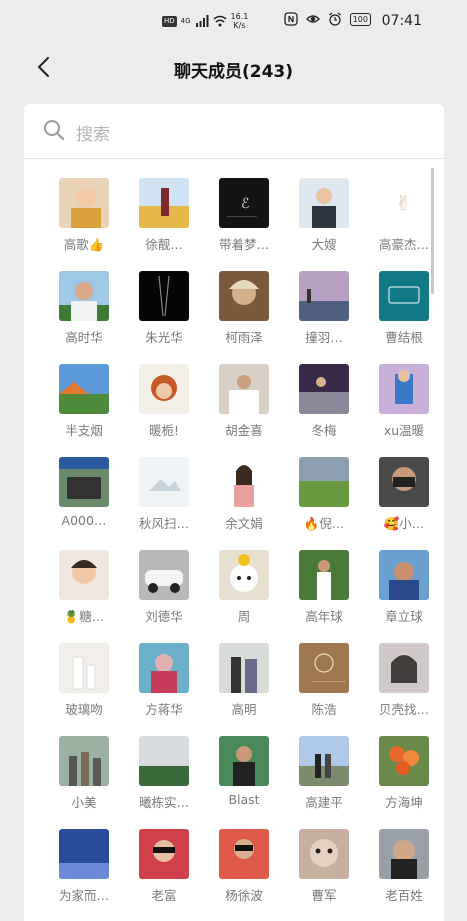 Image resolution: width=467 pixels, height=921 pixels. I want to click on member-item: 小美, so click(84, 776).